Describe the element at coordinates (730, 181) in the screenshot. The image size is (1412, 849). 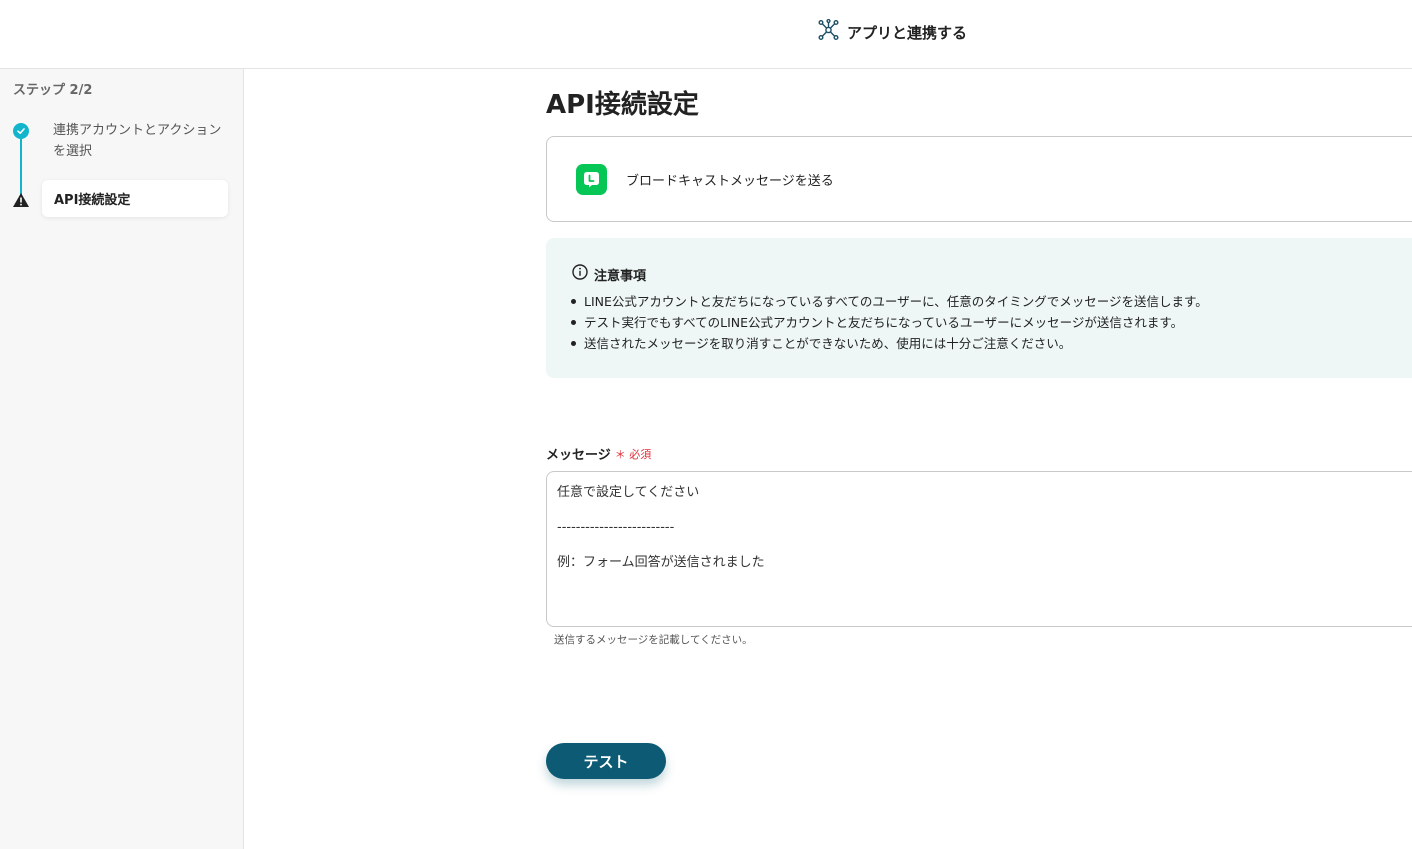
I see `action-label: ブロードキャストメッセージを送る` at that location.